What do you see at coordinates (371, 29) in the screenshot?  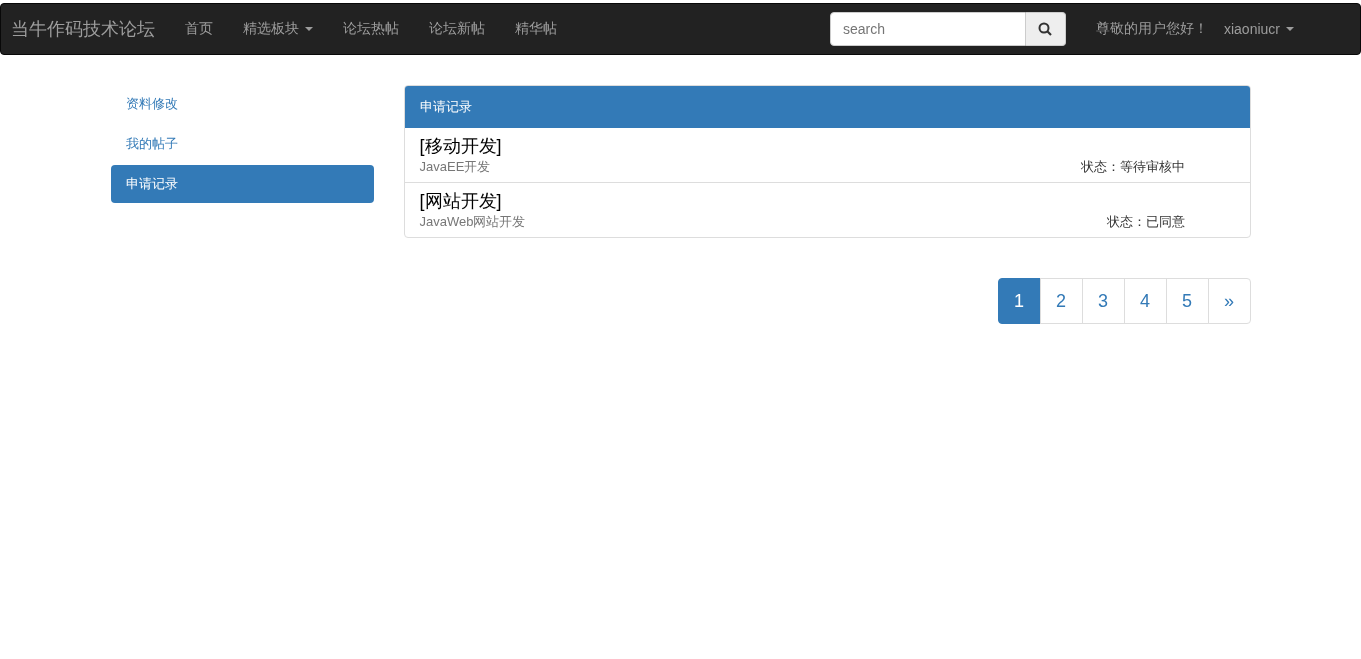 I see `nav-link: 论坛热帖` at bounding box center [371, 29].